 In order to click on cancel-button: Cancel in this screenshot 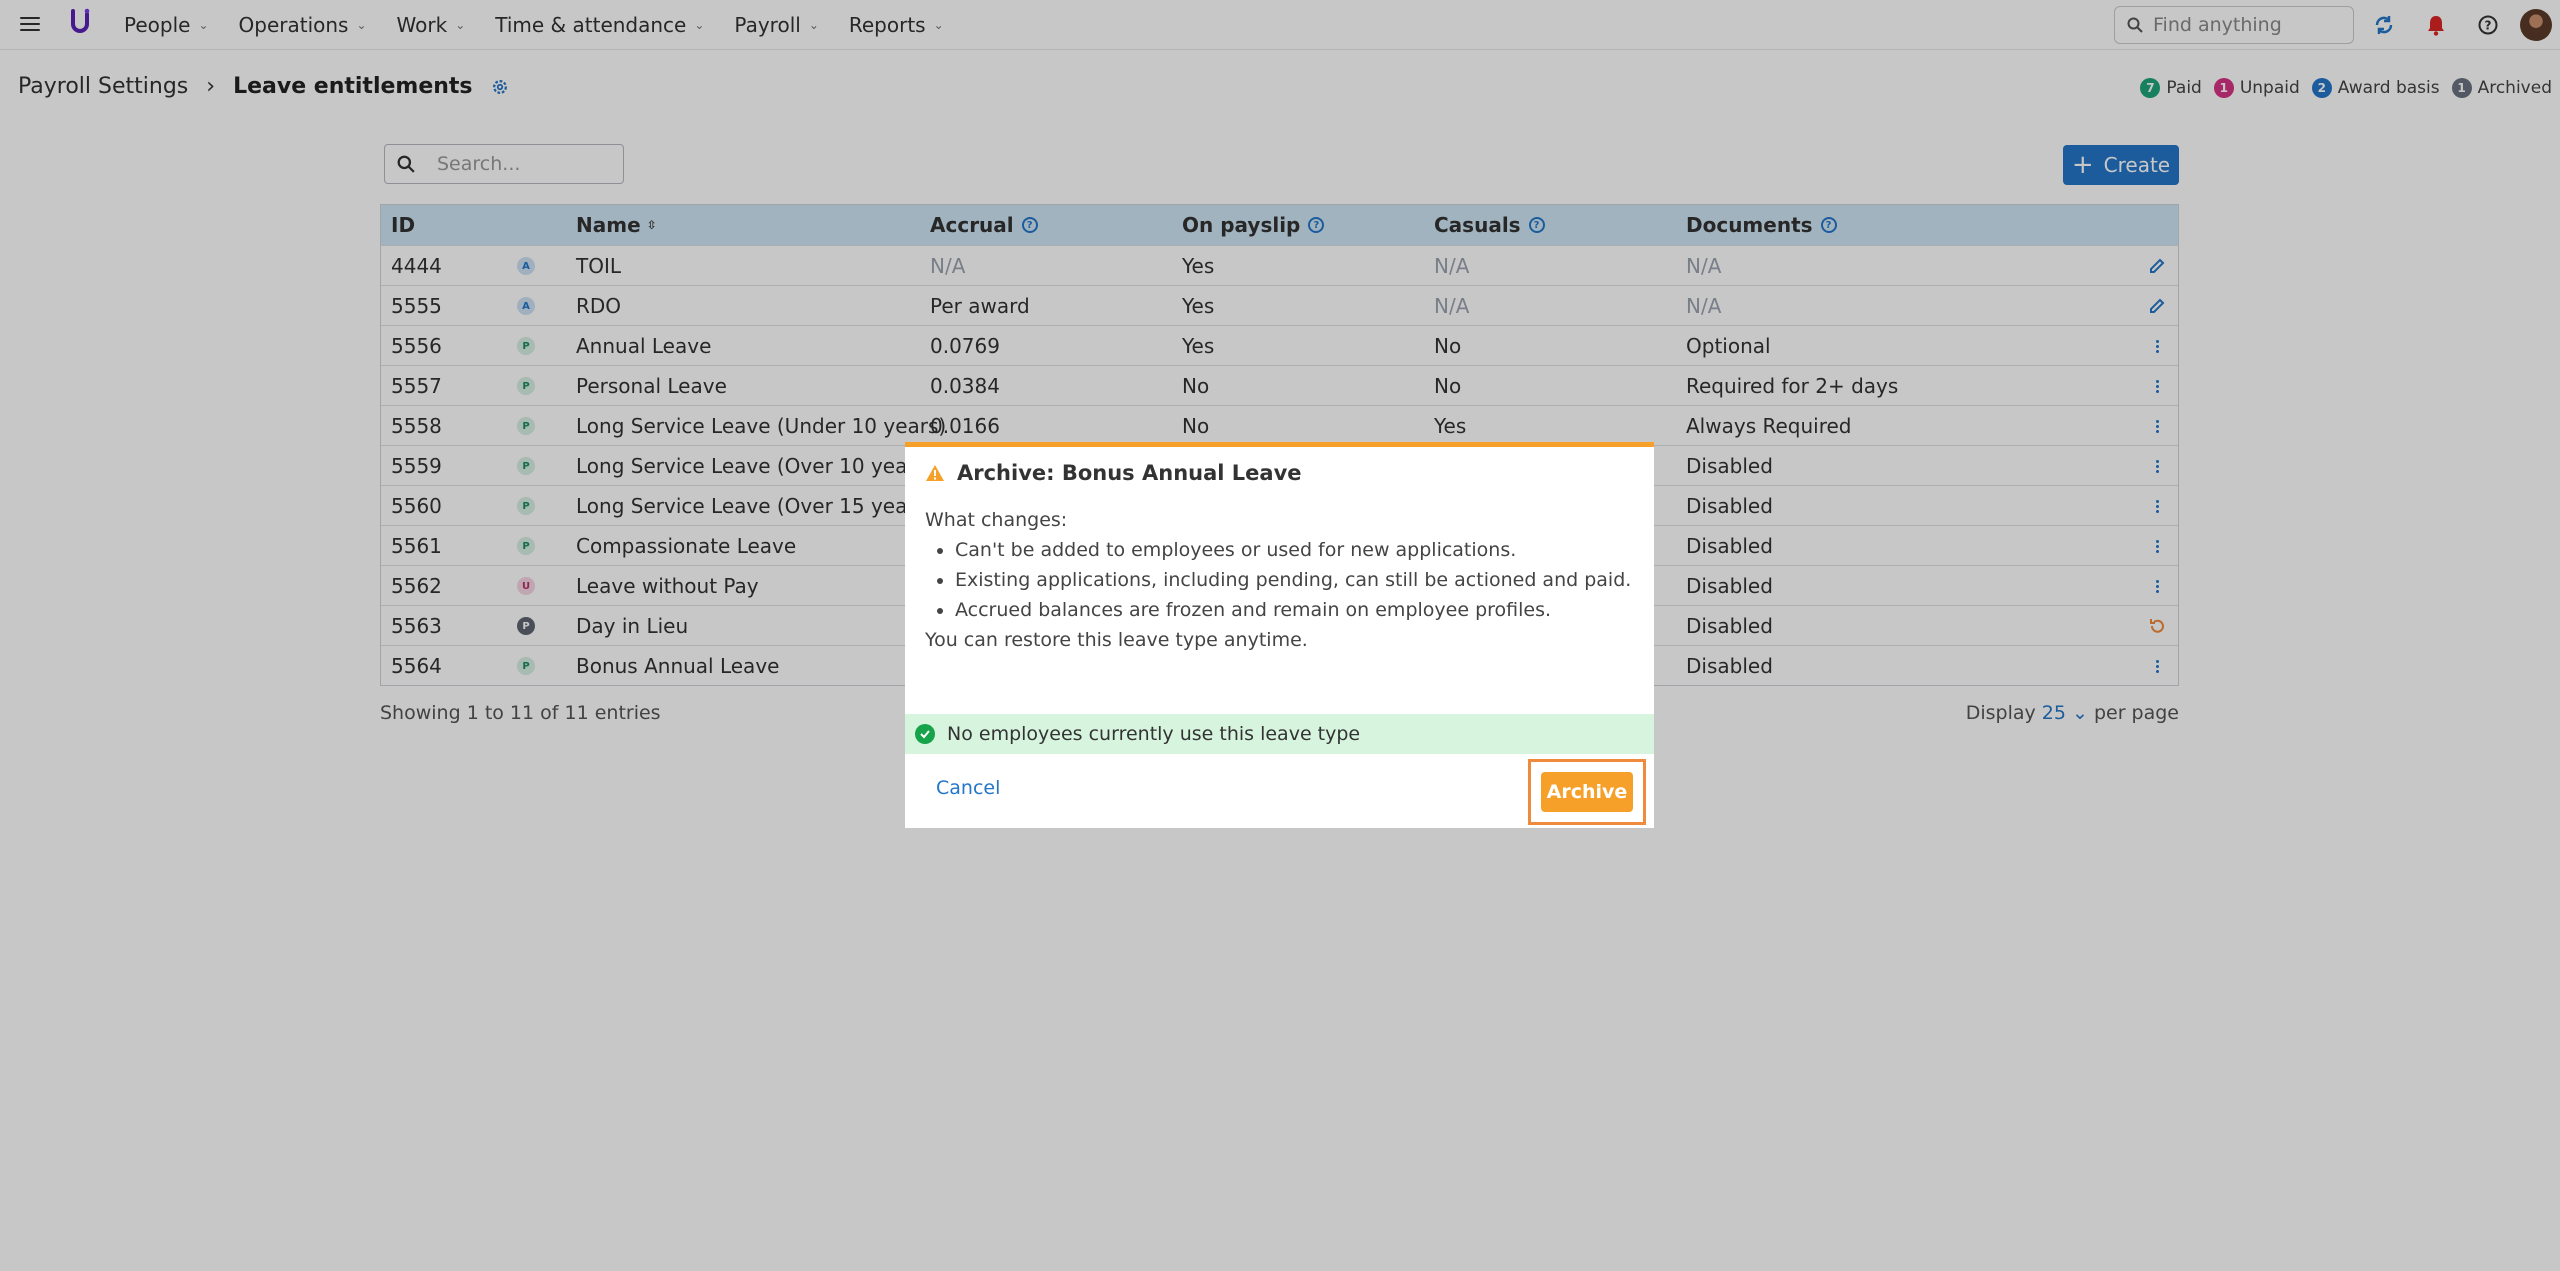, I will do `click(968, 788)`.